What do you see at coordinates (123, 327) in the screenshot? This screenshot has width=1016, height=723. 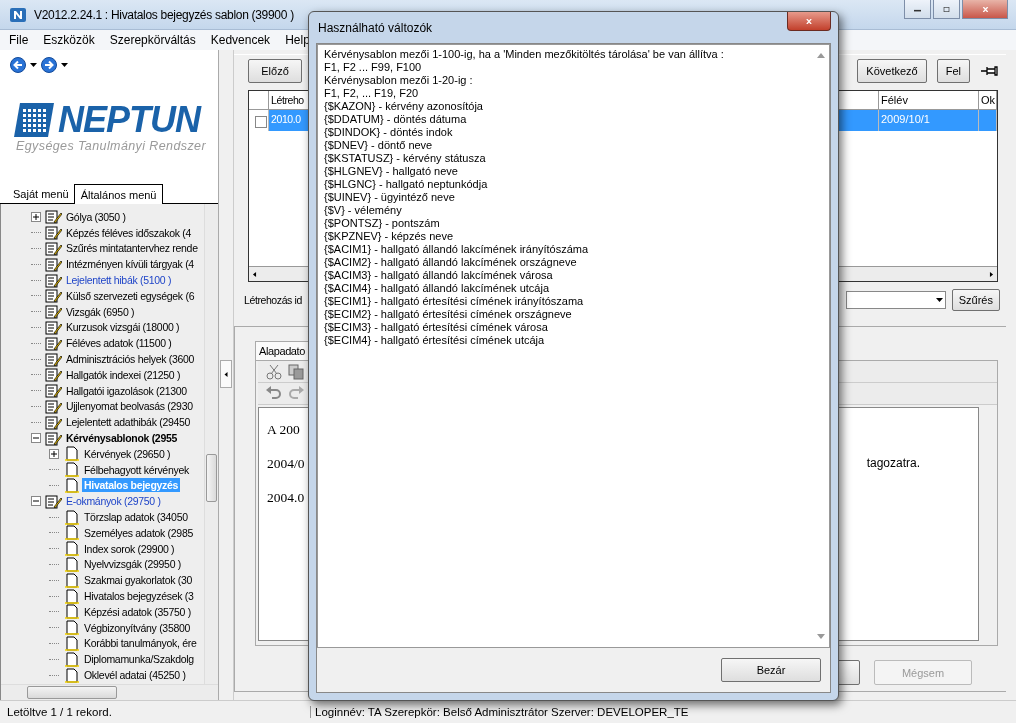 I see `tree-item: Kurzusok vizsgái (18000 )` at bounding box center [123, 327].